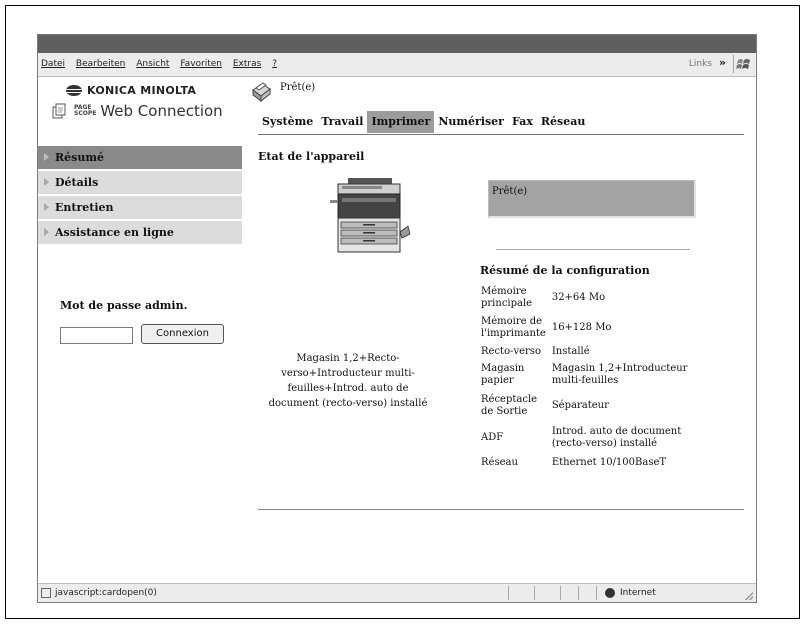 This screenshot has width=807, height=626. I want to click on product-name: Web Connection, so click(161, 111).